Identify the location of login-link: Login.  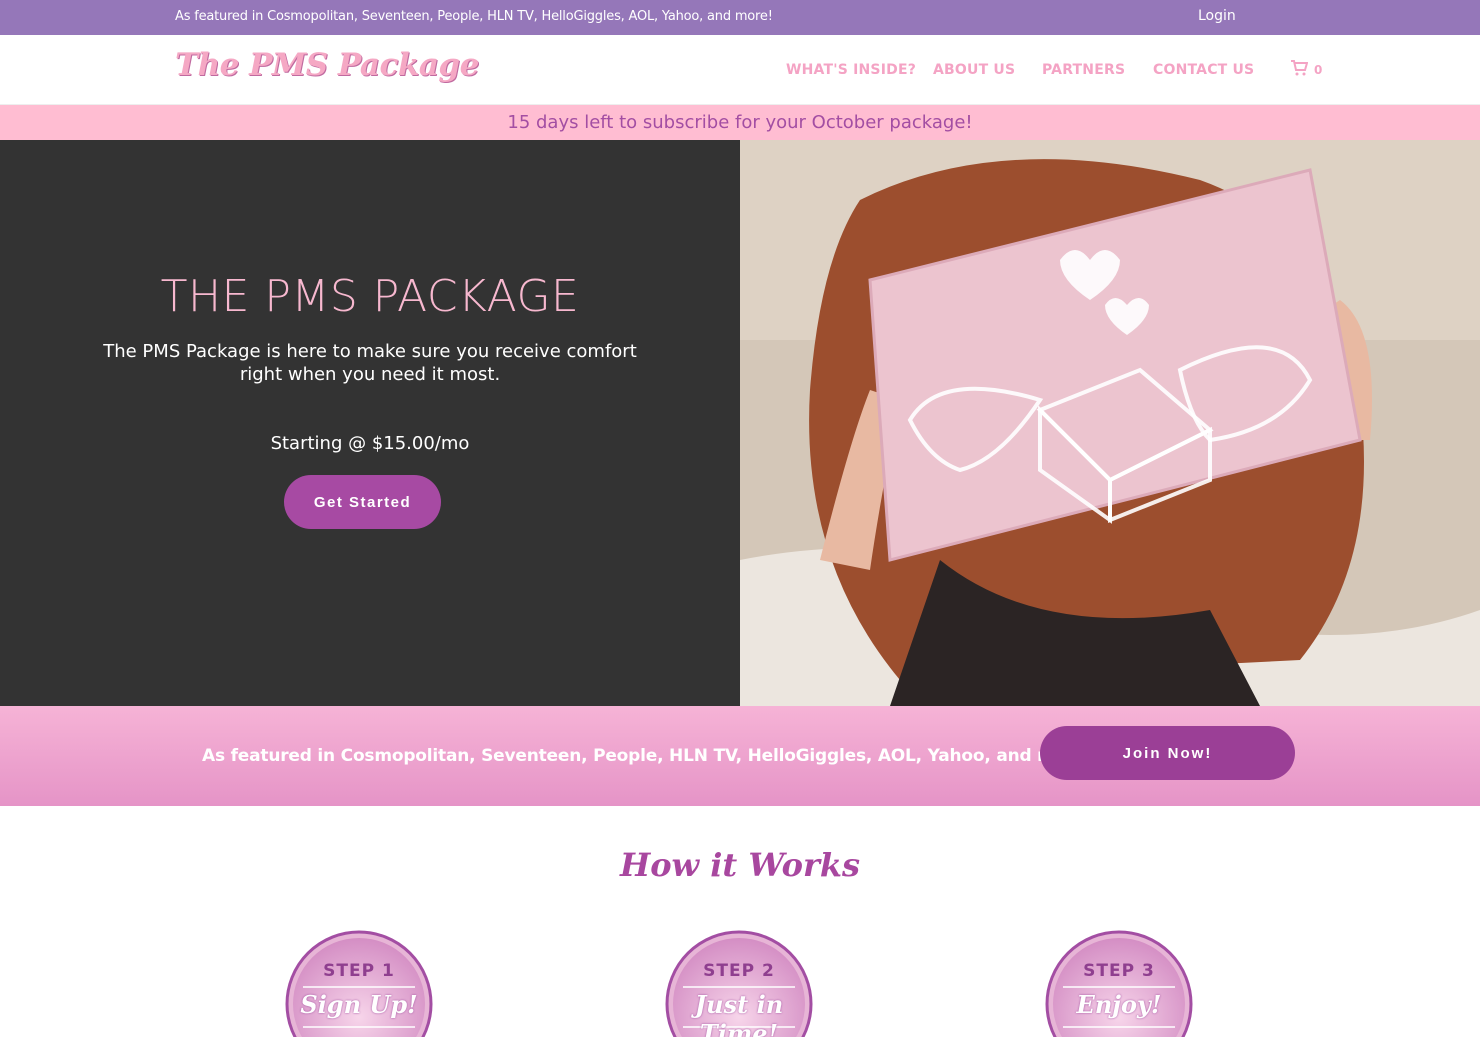
(1217, 16).